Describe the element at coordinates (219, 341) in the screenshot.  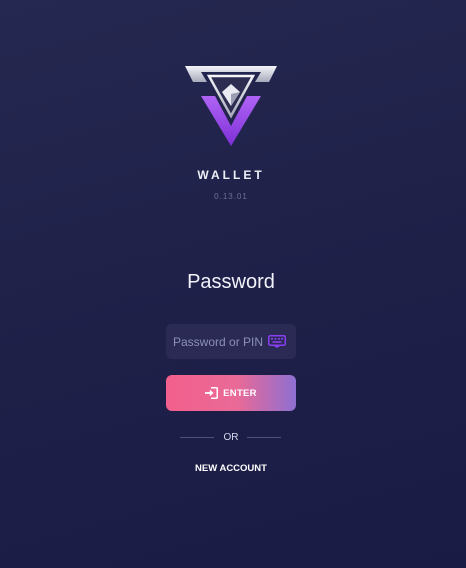
I see `password-input` at that location.